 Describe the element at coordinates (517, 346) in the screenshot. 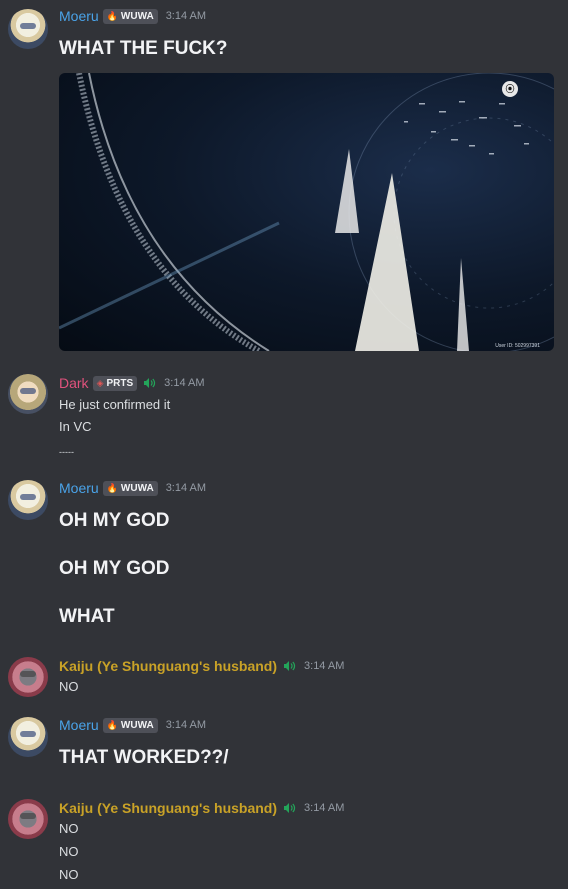

I see `image-user-id-text: User ID: 502997391` at that location.